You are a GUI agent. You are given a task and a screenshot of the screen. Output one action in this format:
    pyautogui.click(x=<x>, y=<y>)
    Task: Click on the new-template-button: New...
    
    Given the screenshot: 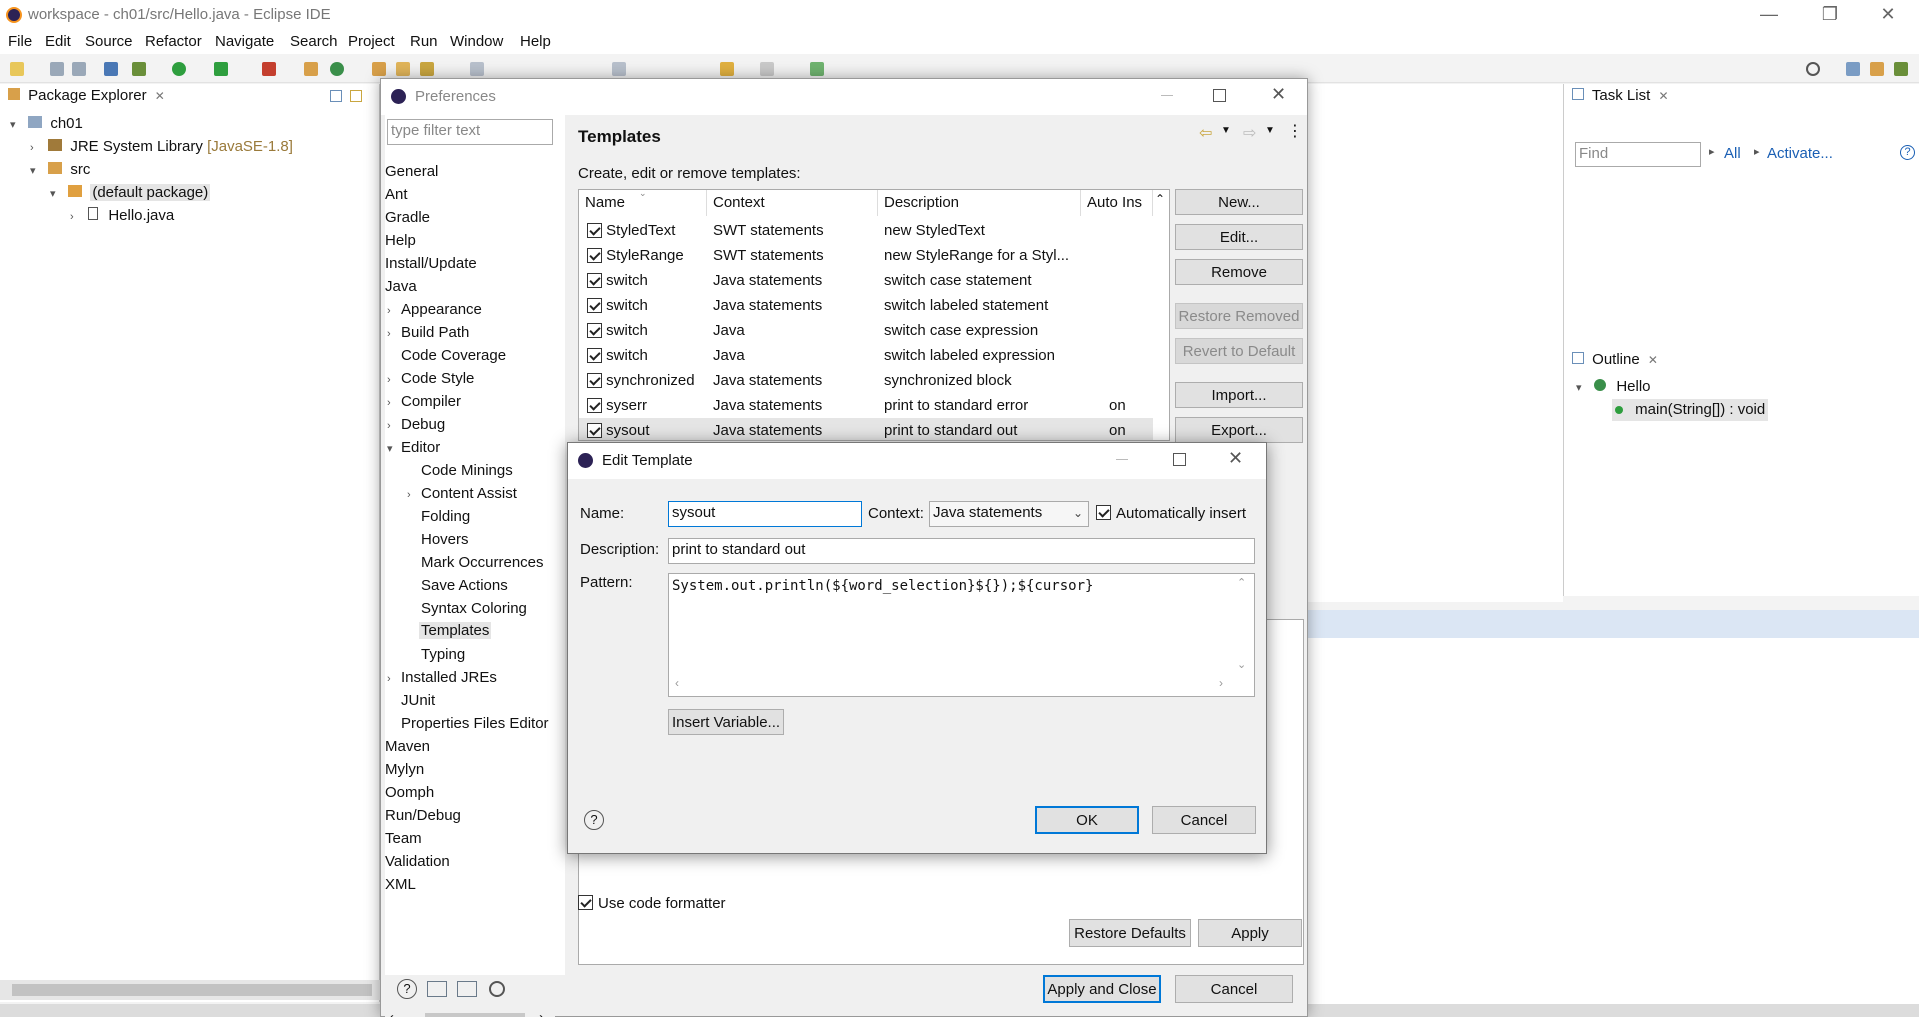 What is the action you would take?
    pyautogui.click(x=1239, y=202)
    